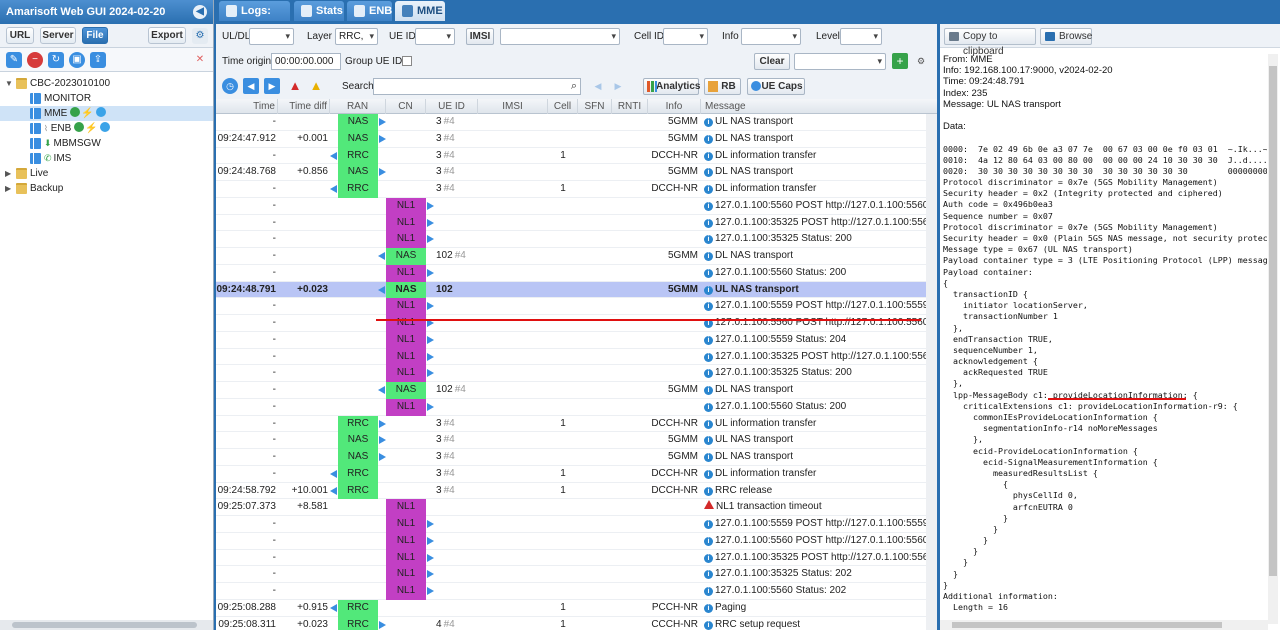  Describe the element at coordinates (574, 86) in the screenshot. I see `binoculars-icon: ⌕` at that location.